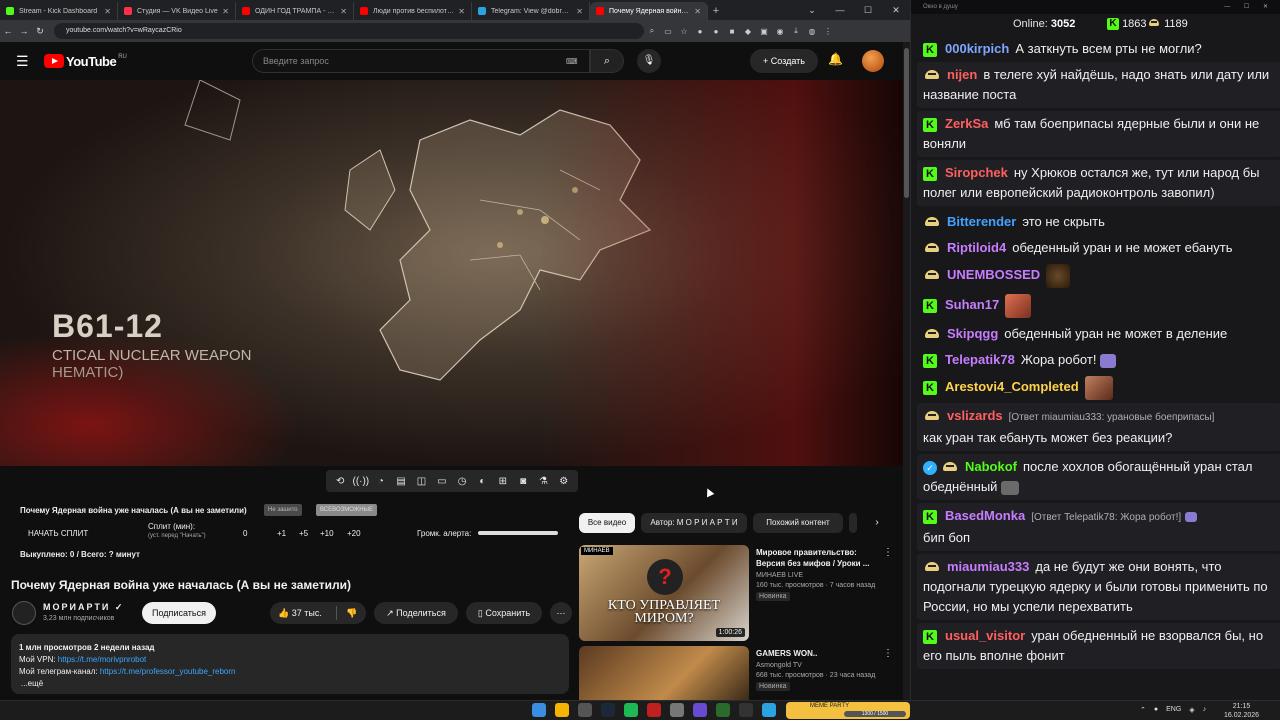 This screenshot has width=1280, height=720. What do you see at coordinates (40, 31) in the screenshot?
I see `reload-icon: ↻` at bounding box center [40, 31].